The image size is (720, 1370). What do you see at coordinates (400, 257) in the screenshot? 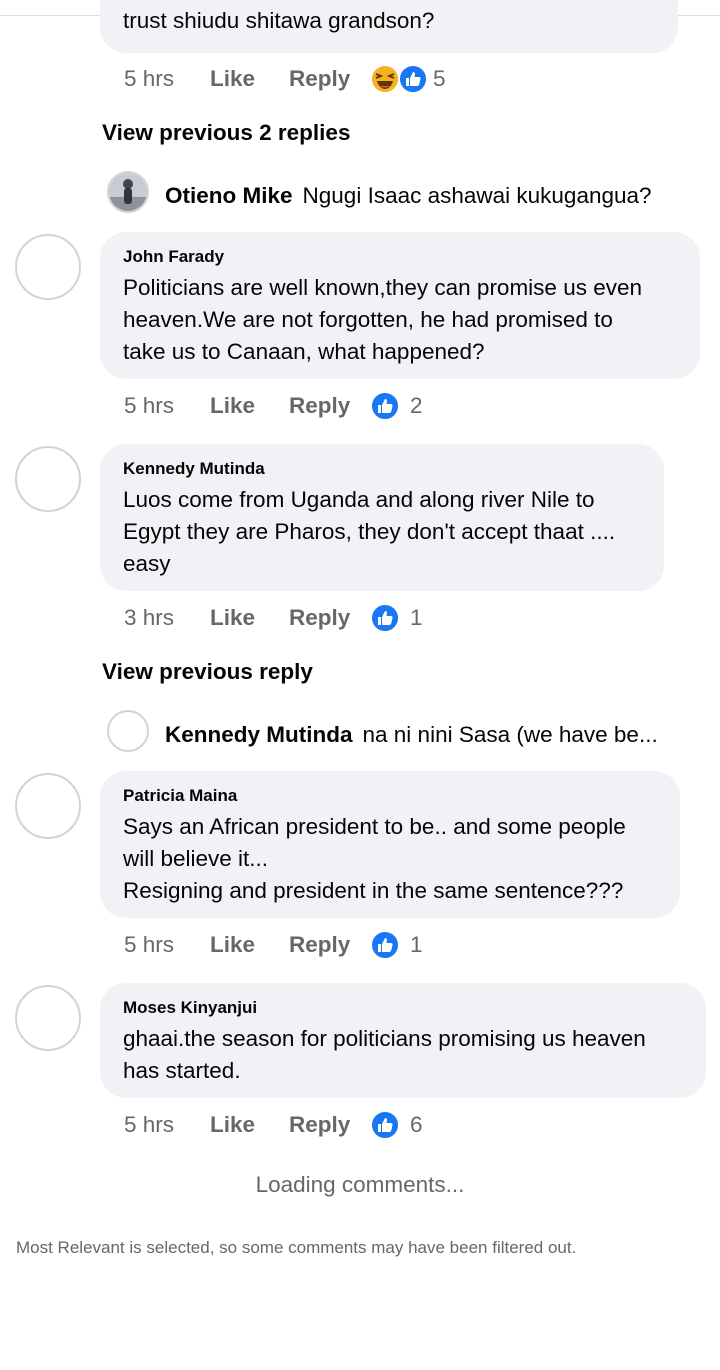
I see `comment-author: John Farady` at bounding box center [400, 257].